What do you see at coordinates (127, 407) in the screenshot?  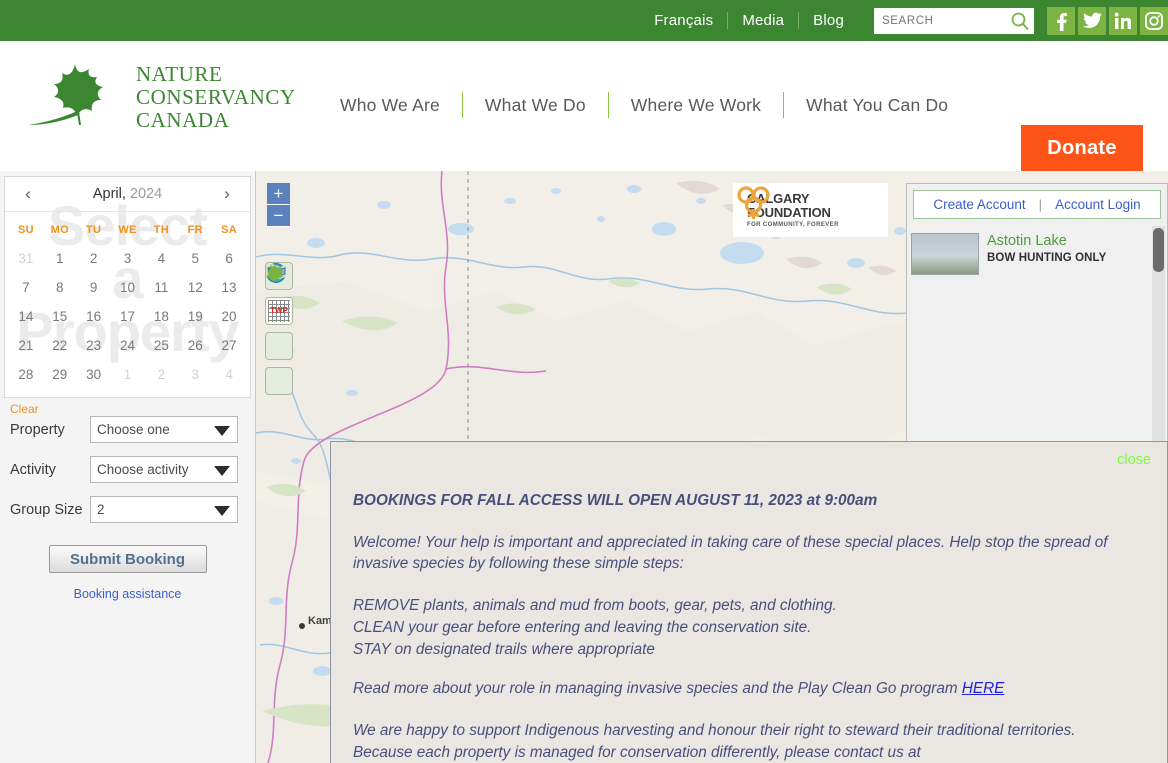 I see `calendar-clear-link: Clear` at bounding box center [127, 407].